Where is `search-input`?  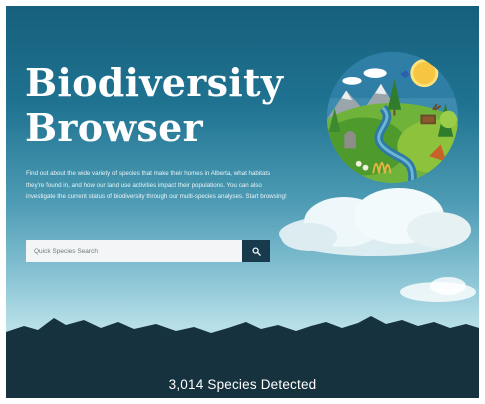
search-input is located at coordinates (134, 251).